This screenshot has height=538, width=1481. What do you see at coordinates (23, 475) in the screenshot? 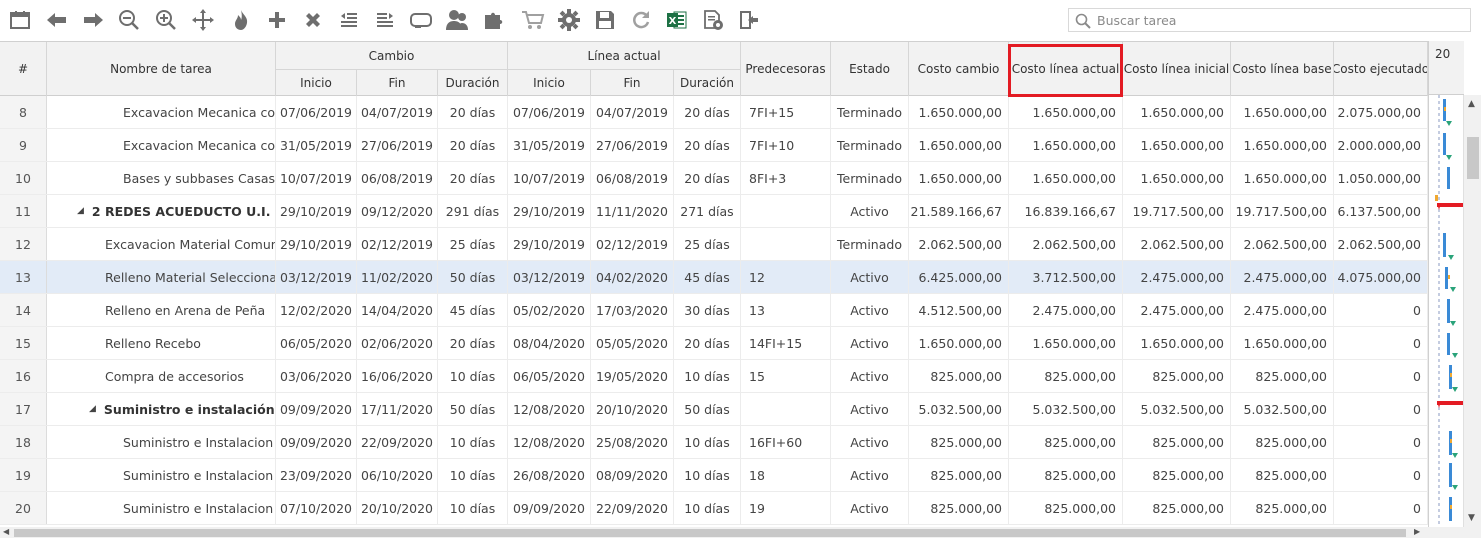
I see `cell-num: 19` at bounding box center [23, 475].